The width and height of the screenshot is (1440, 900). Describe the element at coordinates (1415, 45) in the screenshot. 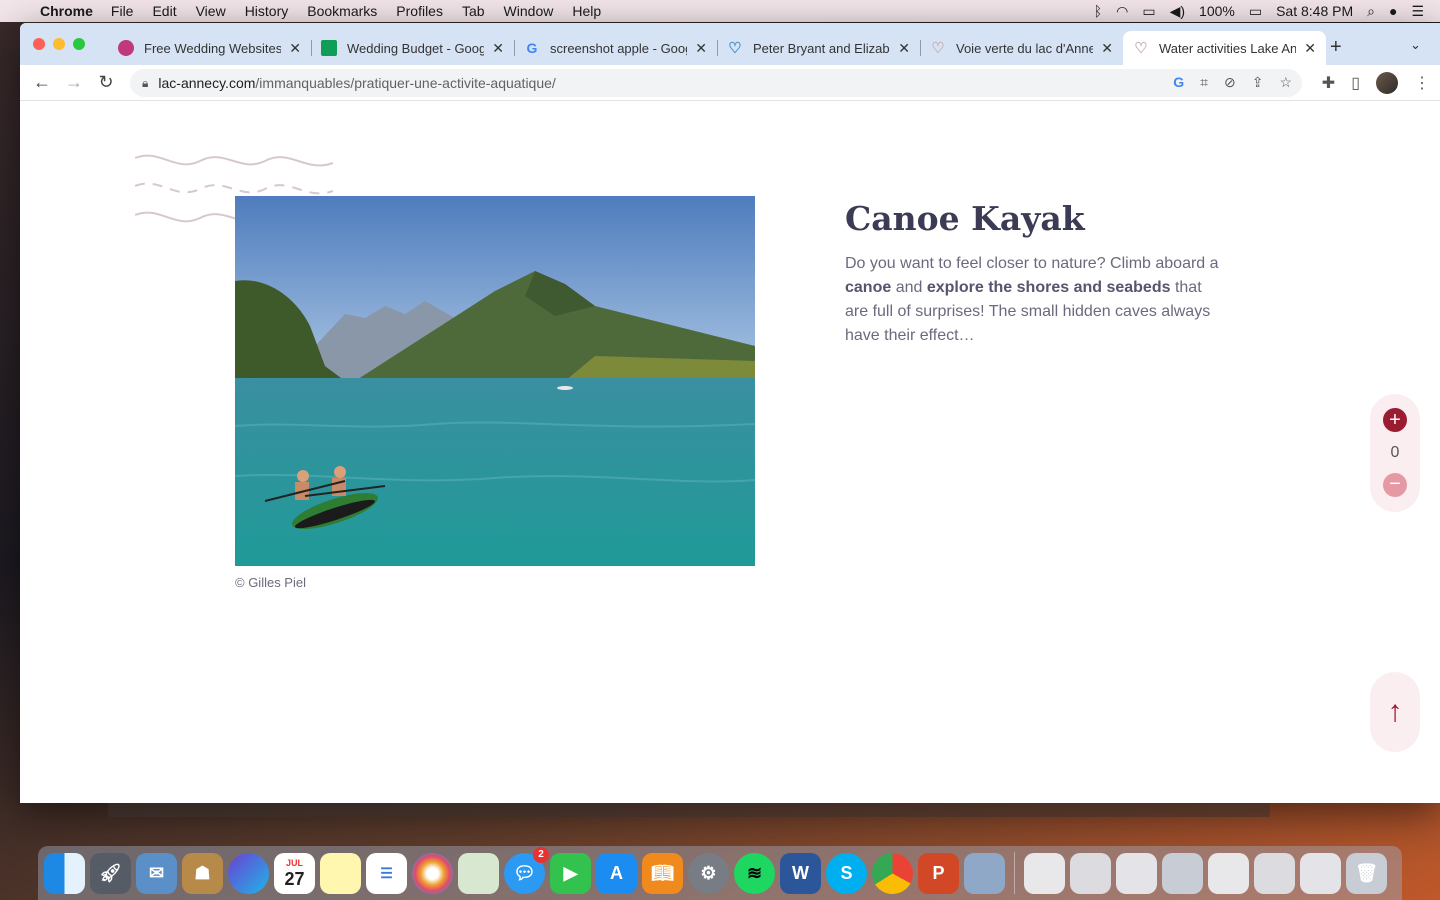

I see `tab-search-chevron-icon: ⌄` at that location.